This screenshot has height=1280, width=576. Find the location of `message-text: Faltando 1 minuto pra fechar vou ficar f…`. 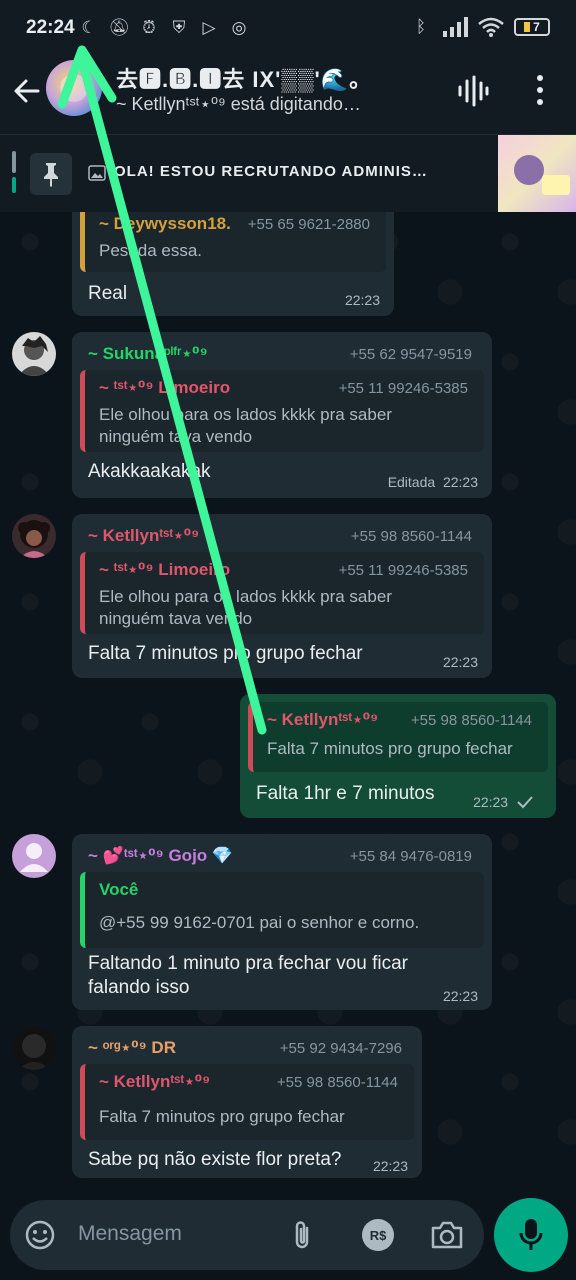

message-text: Faltando 1 minuto pra fechar vou ficar f… is located at coordinates (248, 975).